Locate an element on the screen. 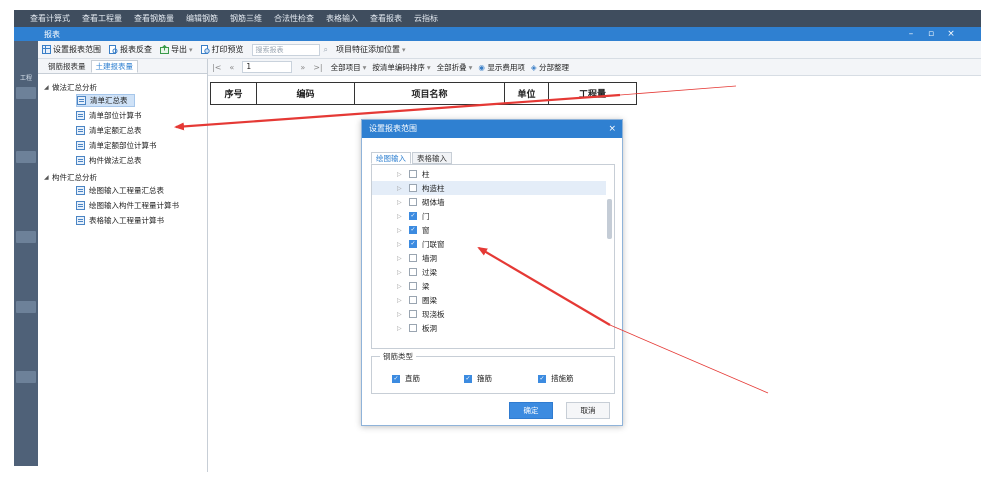  search-icon: ⌕ is located at coordinates (326, 50).